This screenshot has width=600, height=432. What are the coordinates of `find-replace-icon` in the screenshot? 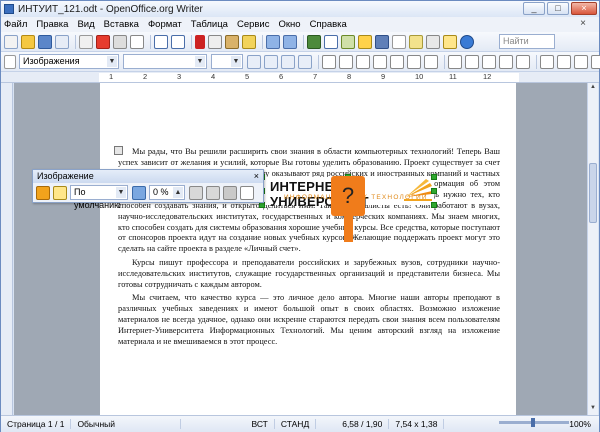 It's located at (365, 41).